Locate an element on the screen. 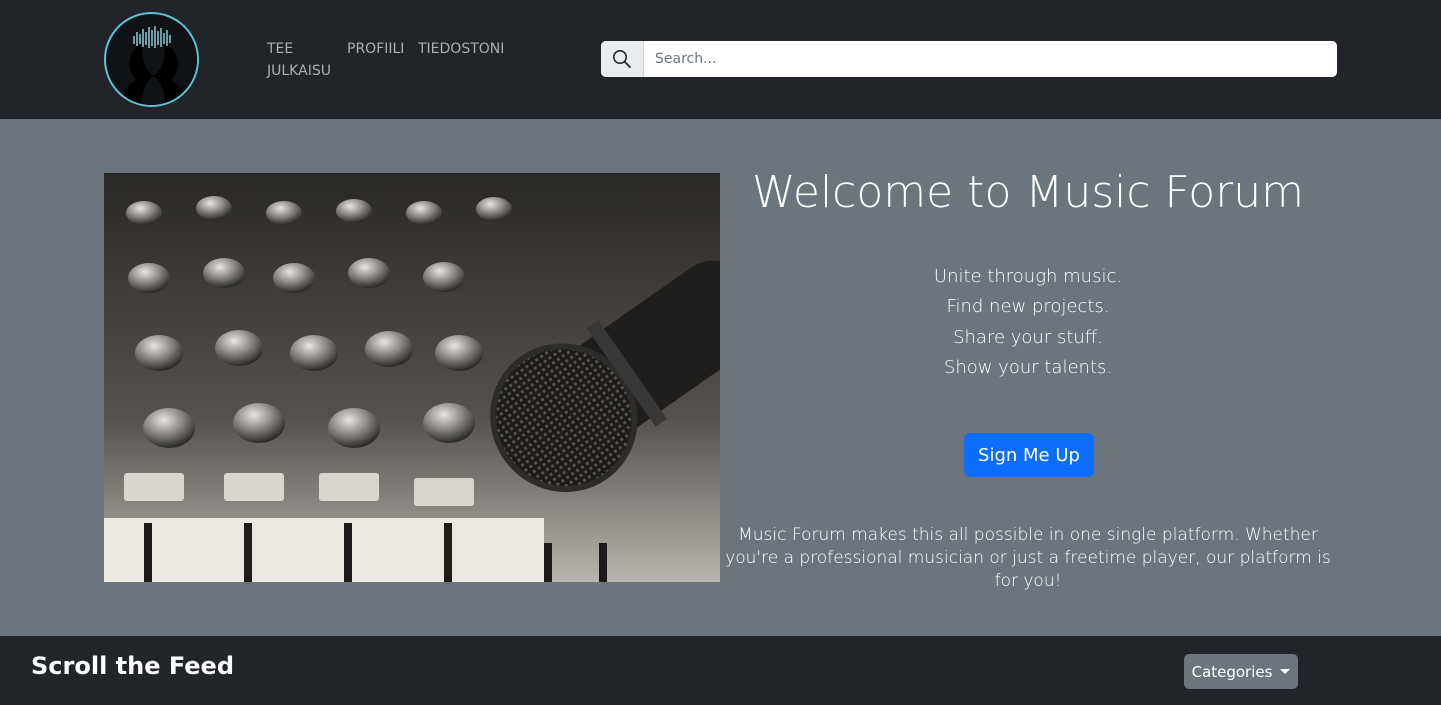  tagline-unite: Unite through music. is located at coordinates (1028, 276).